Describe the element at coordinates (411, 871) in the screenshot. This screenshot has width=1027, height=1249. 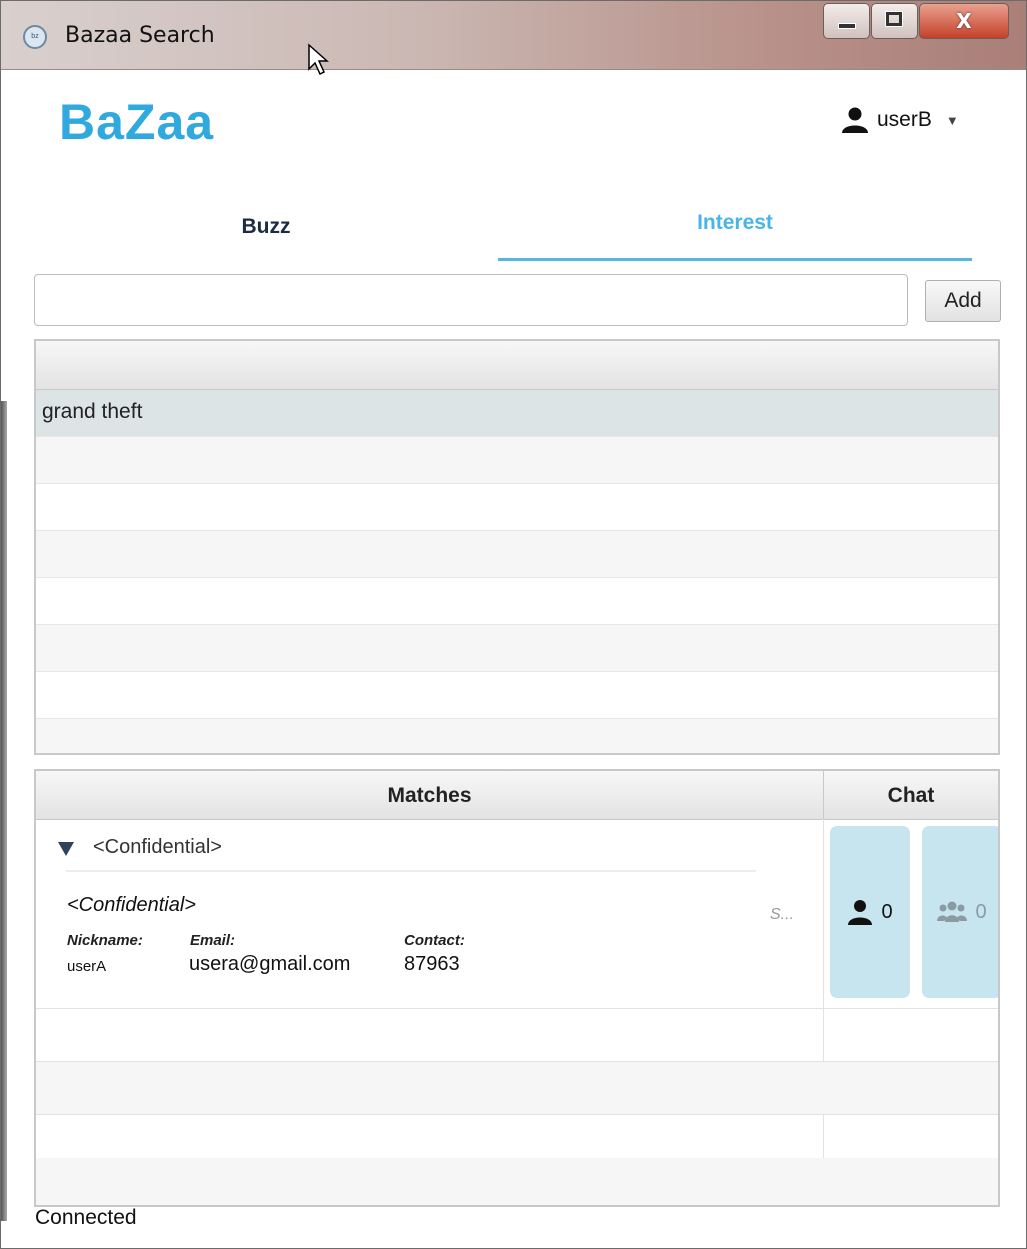
I see `divider` at that location.